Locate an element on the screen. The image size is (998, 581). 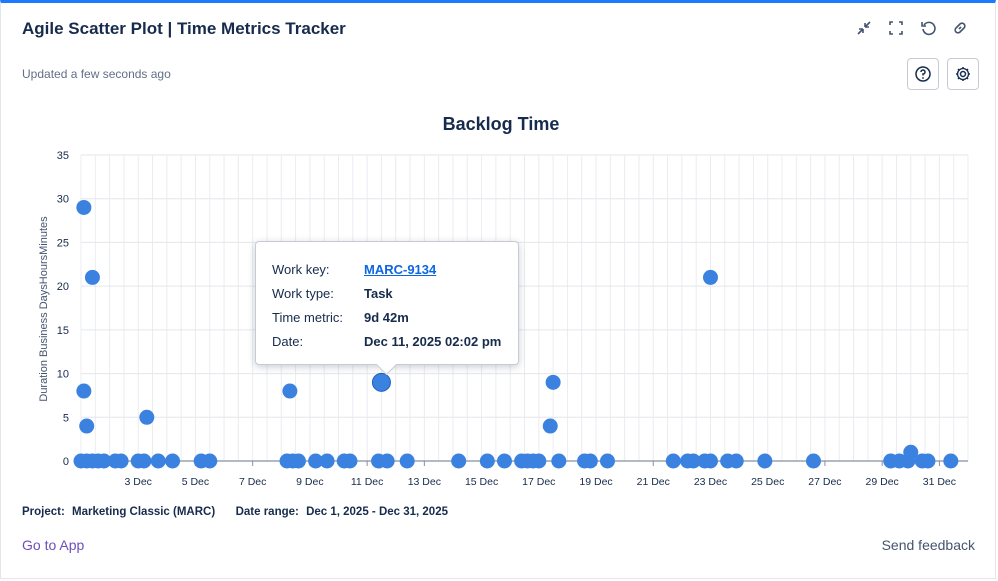
y-tick-label: 10 is located at coordinates (63, 375).